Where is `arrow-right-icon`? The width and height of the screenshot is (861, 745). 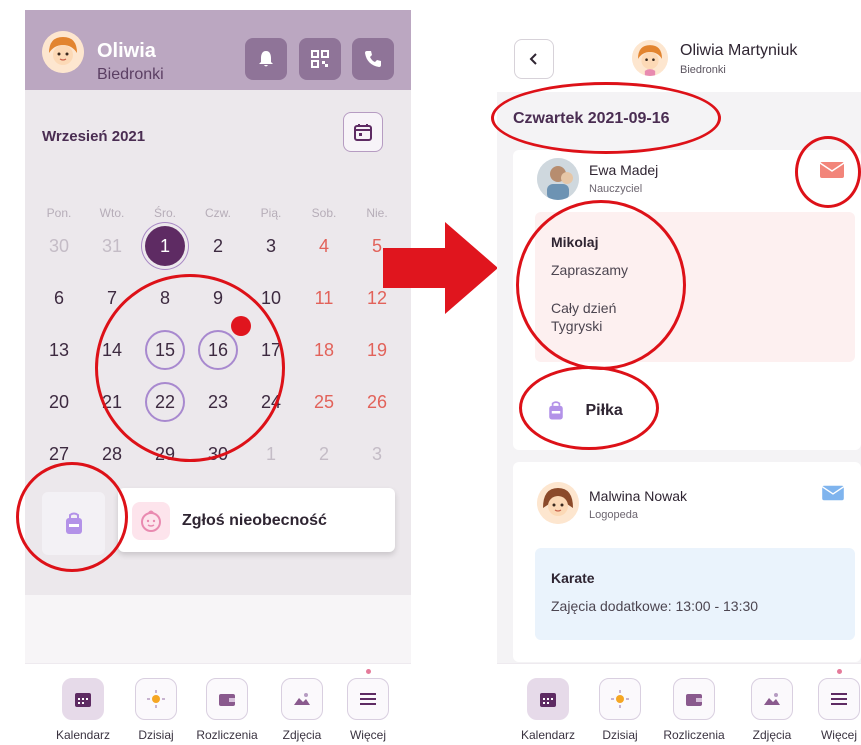 arrow-right-icon is located at coordinates (440, 268).